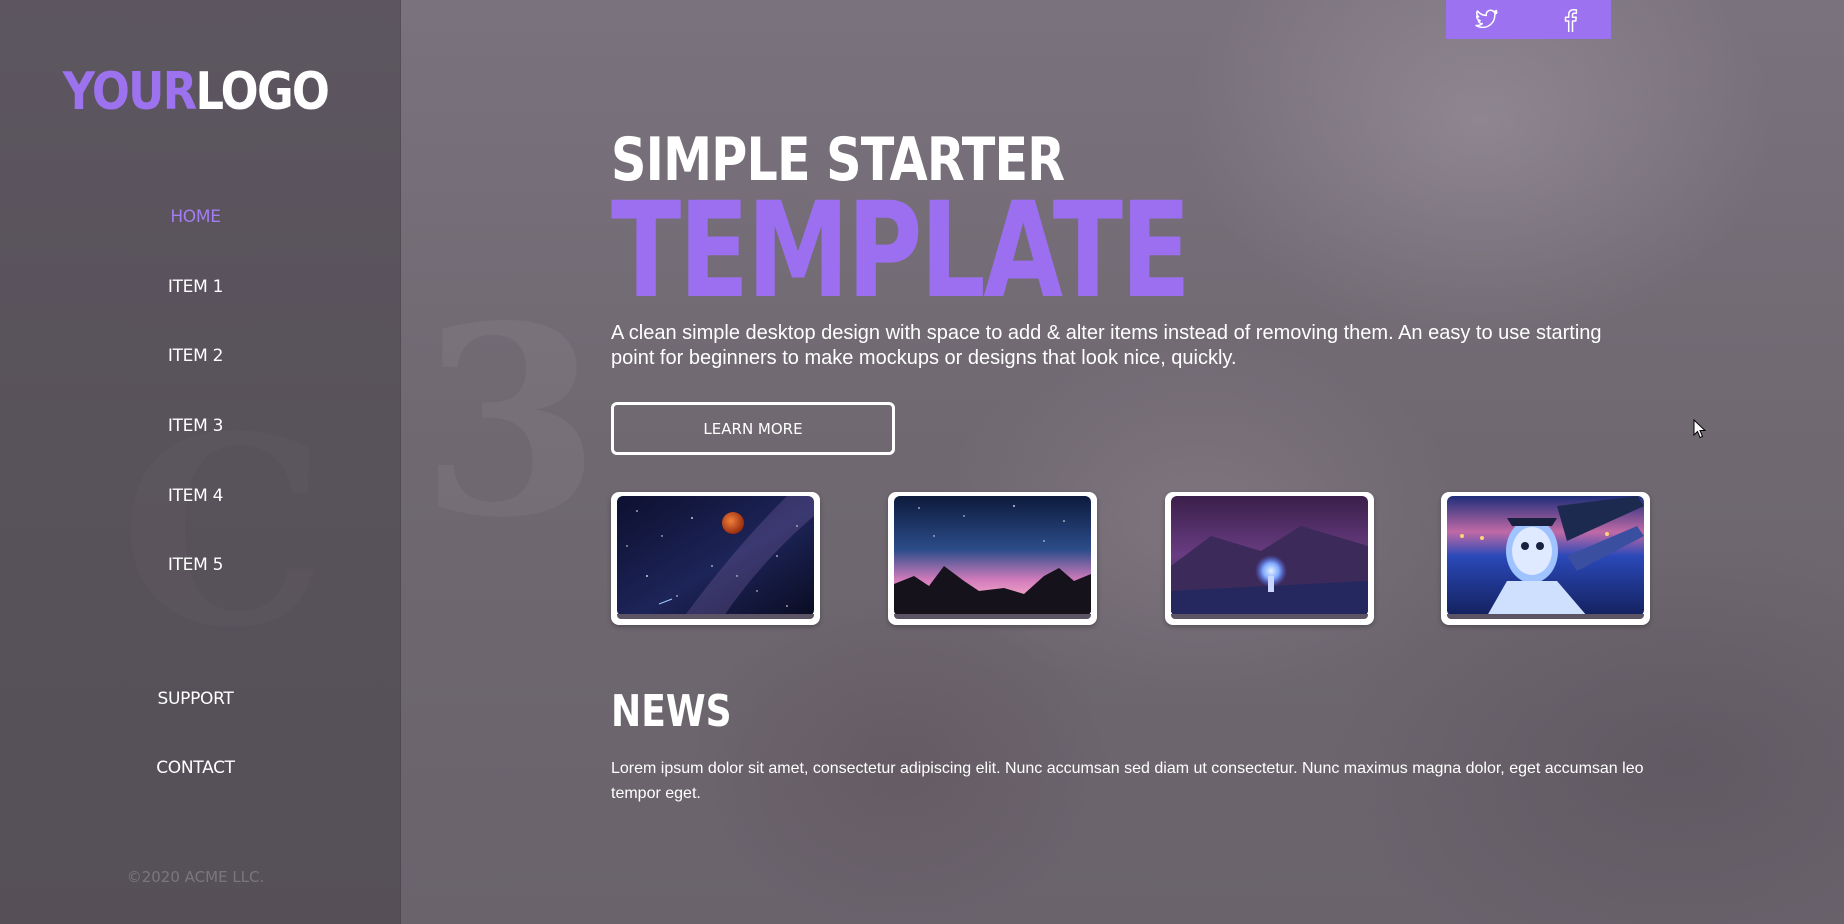 Image resolution: width=1844 pixels, height=924 pixels. I want to click on nav-item-5: ITEM 5, so click(195, 565).